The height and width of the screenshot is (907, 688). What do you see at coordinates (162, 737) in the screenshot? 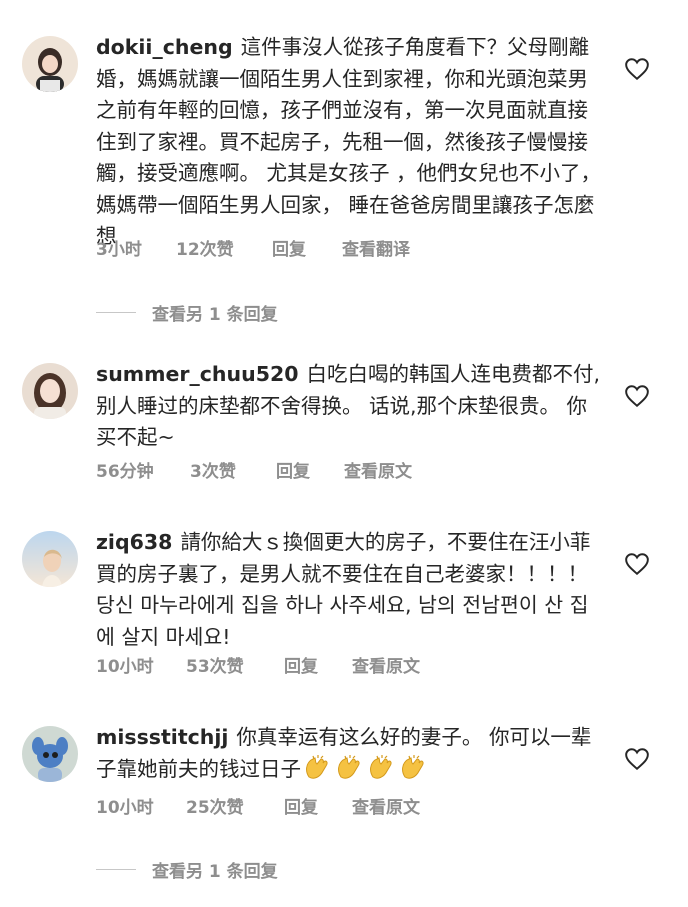
I see `comment-username: missstitchjj` at bounding box center [162, 737].